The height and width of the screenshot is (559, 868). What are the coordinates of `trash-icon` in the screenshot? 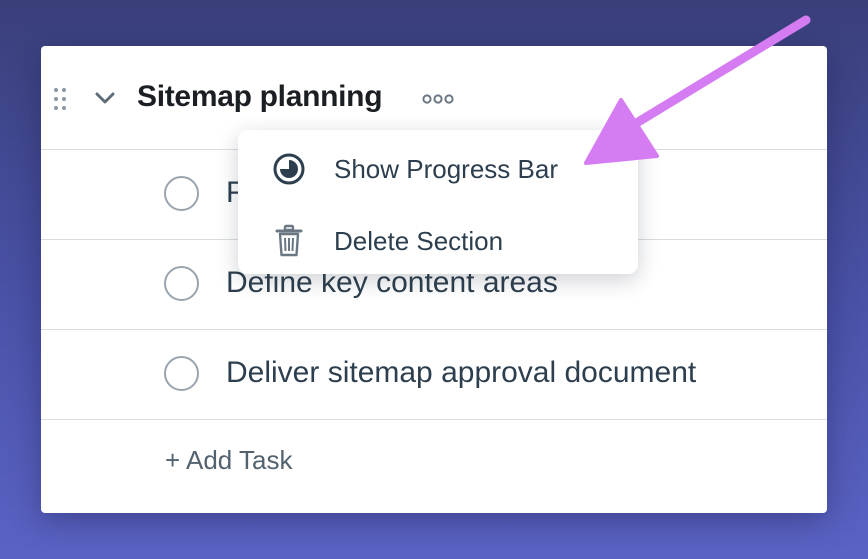 It's located at (289, 240).